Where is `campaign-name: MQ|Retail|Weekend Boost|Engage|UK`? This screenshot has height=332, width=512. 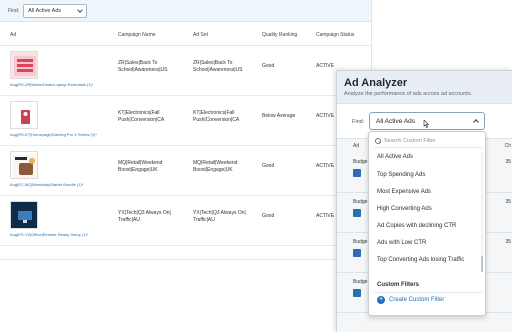
campaign-name: MQ|Retail|Weekend Boost|Engage|UK is located at coordinates (140, 167).